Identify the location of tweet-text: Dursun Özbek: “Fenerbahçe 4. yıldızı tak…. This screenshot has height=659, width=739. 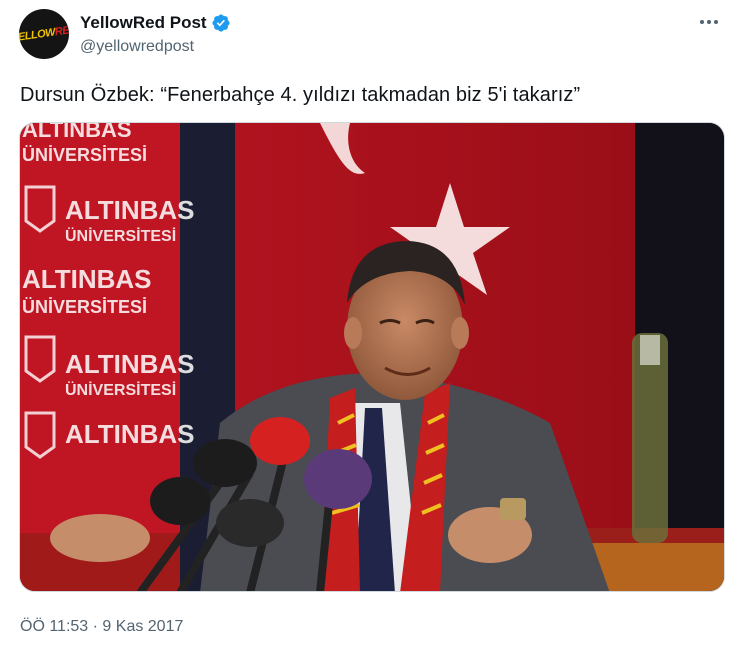
(300, 95).